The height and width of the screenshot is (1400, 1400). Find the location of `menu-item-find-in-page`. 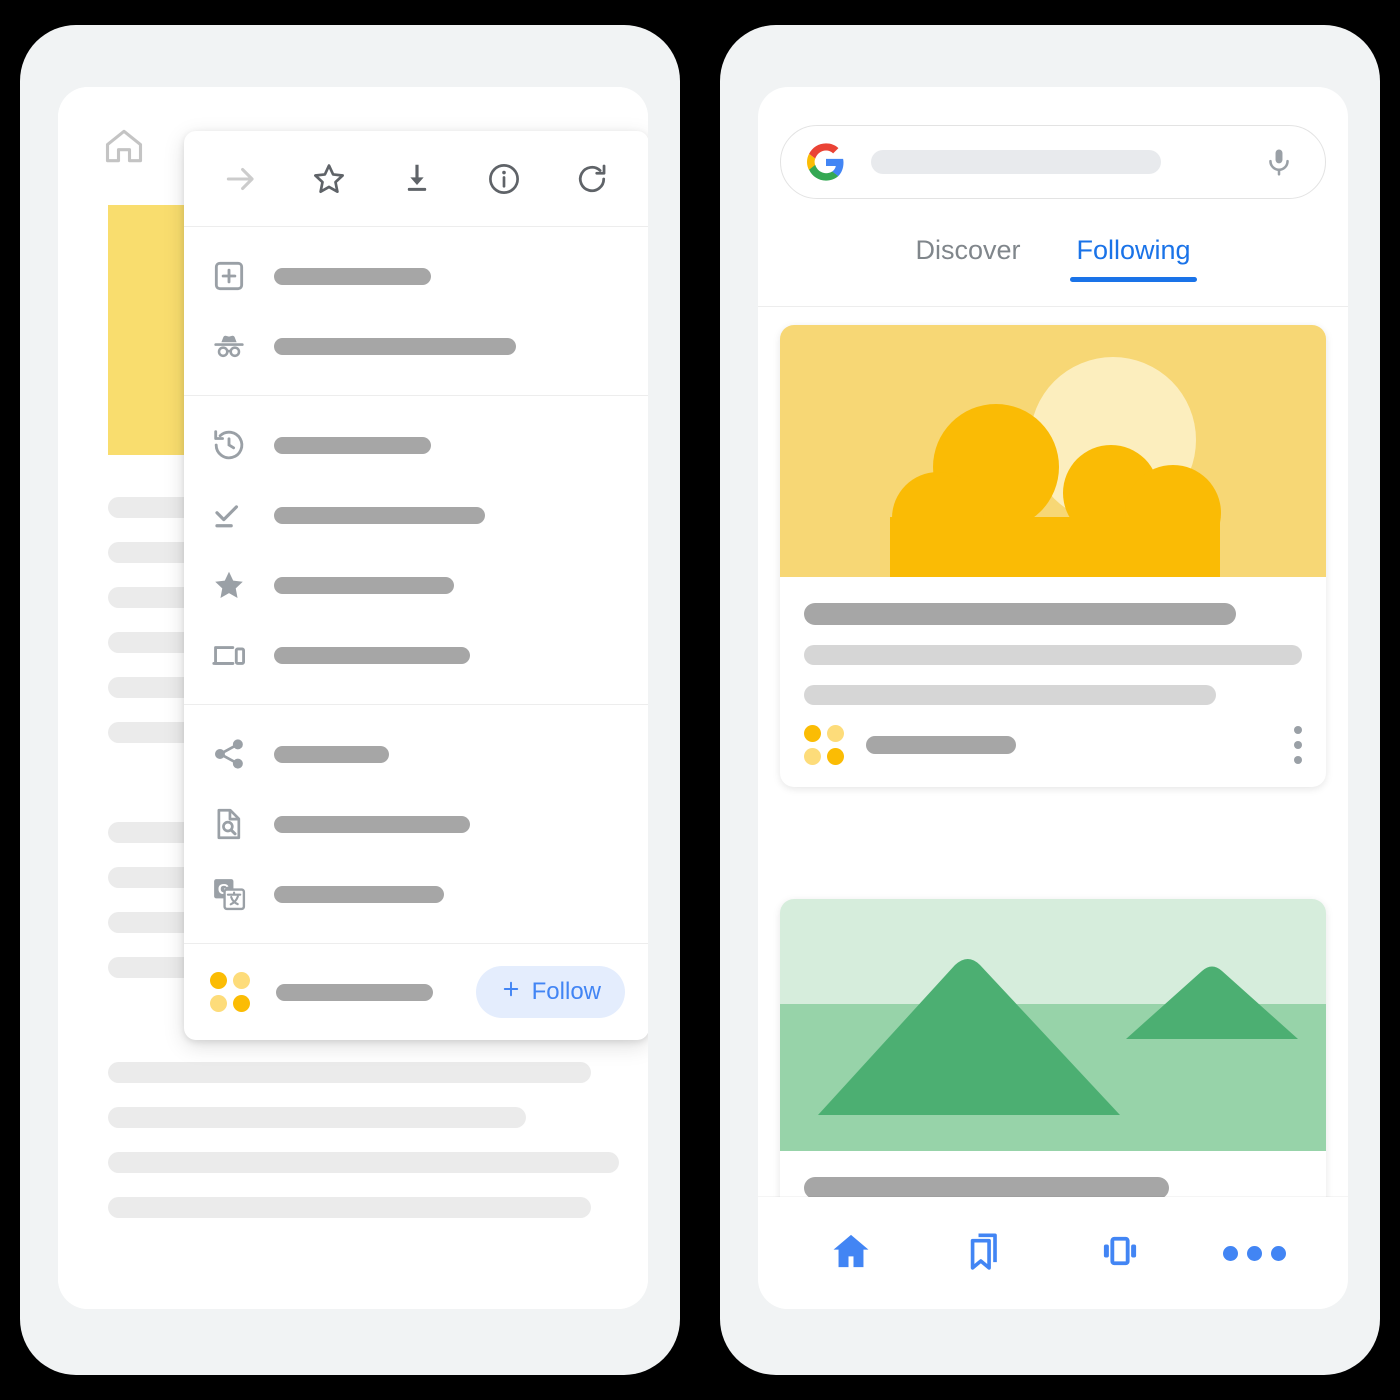

menu-item-find-in-page is located at coordinates (416, 824).